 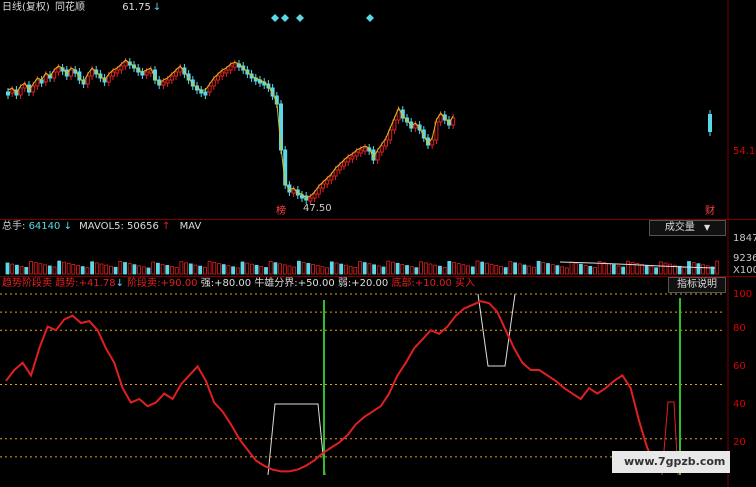 I want to click on stage-box, so click(x=296, y=439).